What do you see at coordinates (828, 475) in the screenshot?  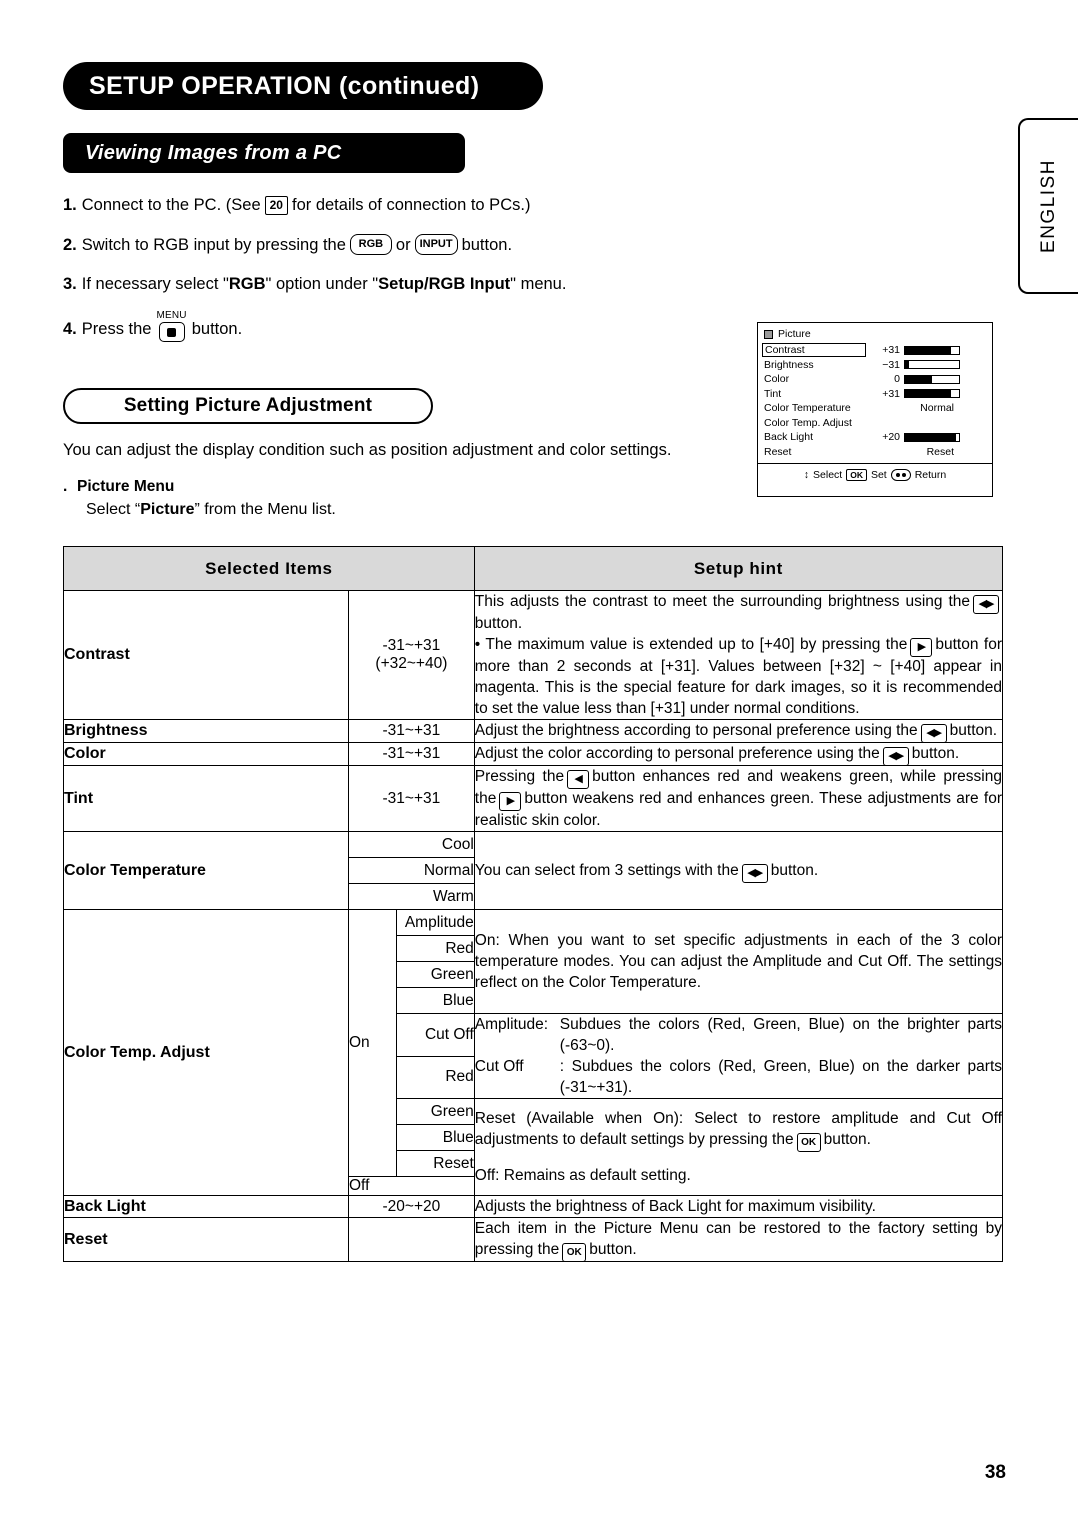 I see `osd-footer-select: Select` at bounding box center [828, 475].